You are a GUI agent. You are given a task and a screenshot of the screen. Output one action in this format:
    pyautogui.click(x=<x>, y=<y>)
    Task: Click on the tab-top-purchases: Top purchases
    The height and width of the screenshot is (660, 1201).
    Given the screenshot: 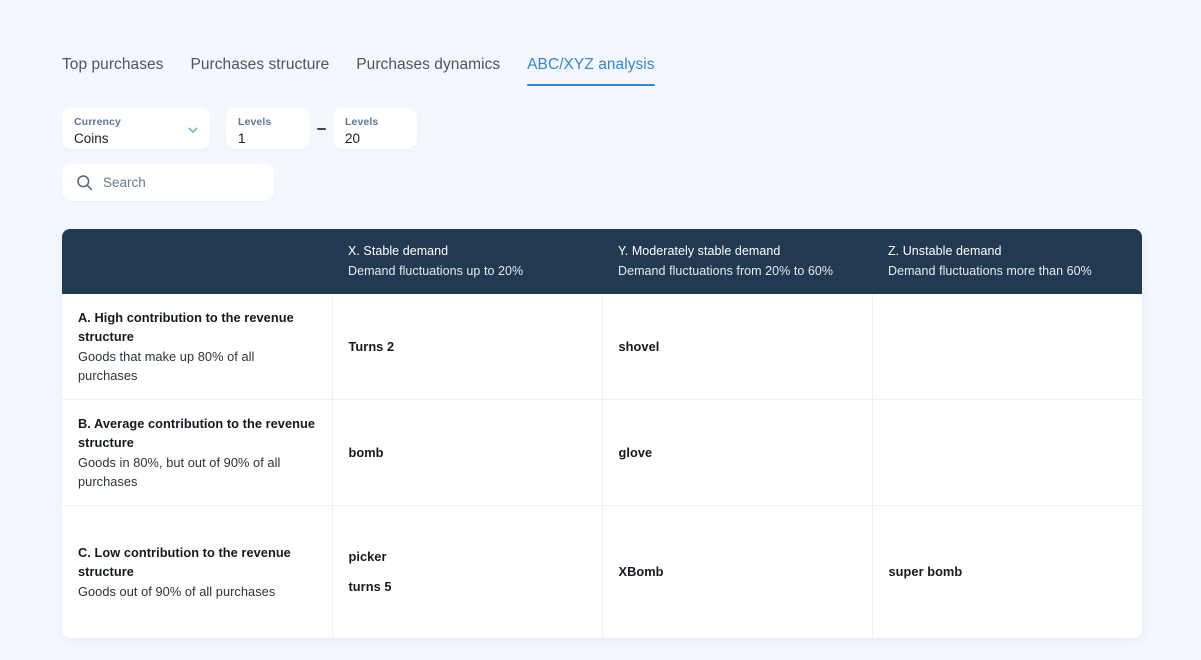 What is the action you would take?
    pyautogui.click(x=112, y=70)
    